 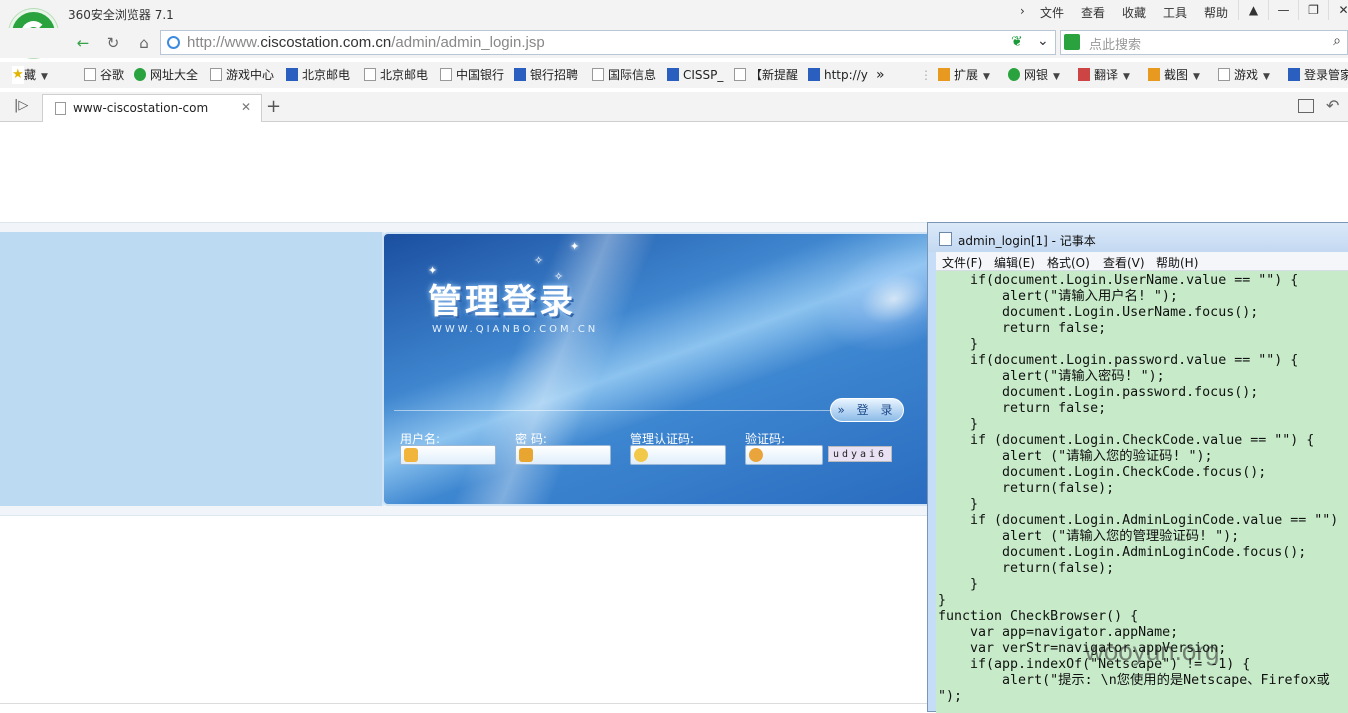 What do you see at coordinates (695, 75) in the screenshot?
I see `bookmark-cissp: CISSP_` at bounding box center [695, 75].